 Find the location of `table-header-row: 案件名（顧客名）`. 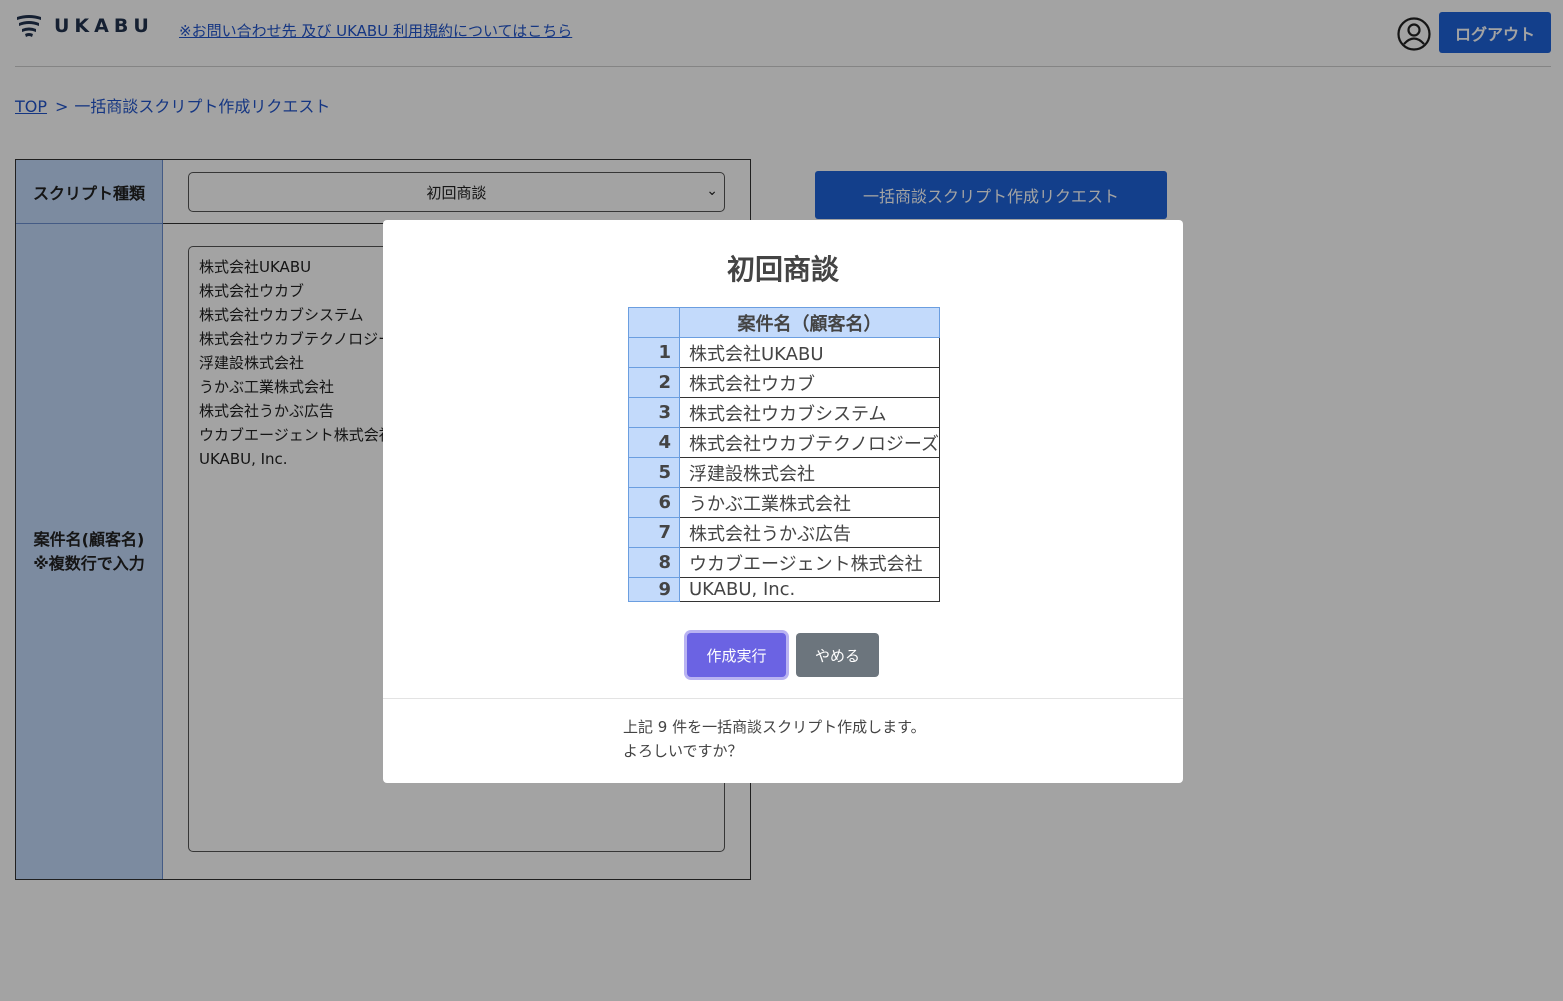

table-header-row: 案件名（顧客名） is located at coordinates (784, 322).